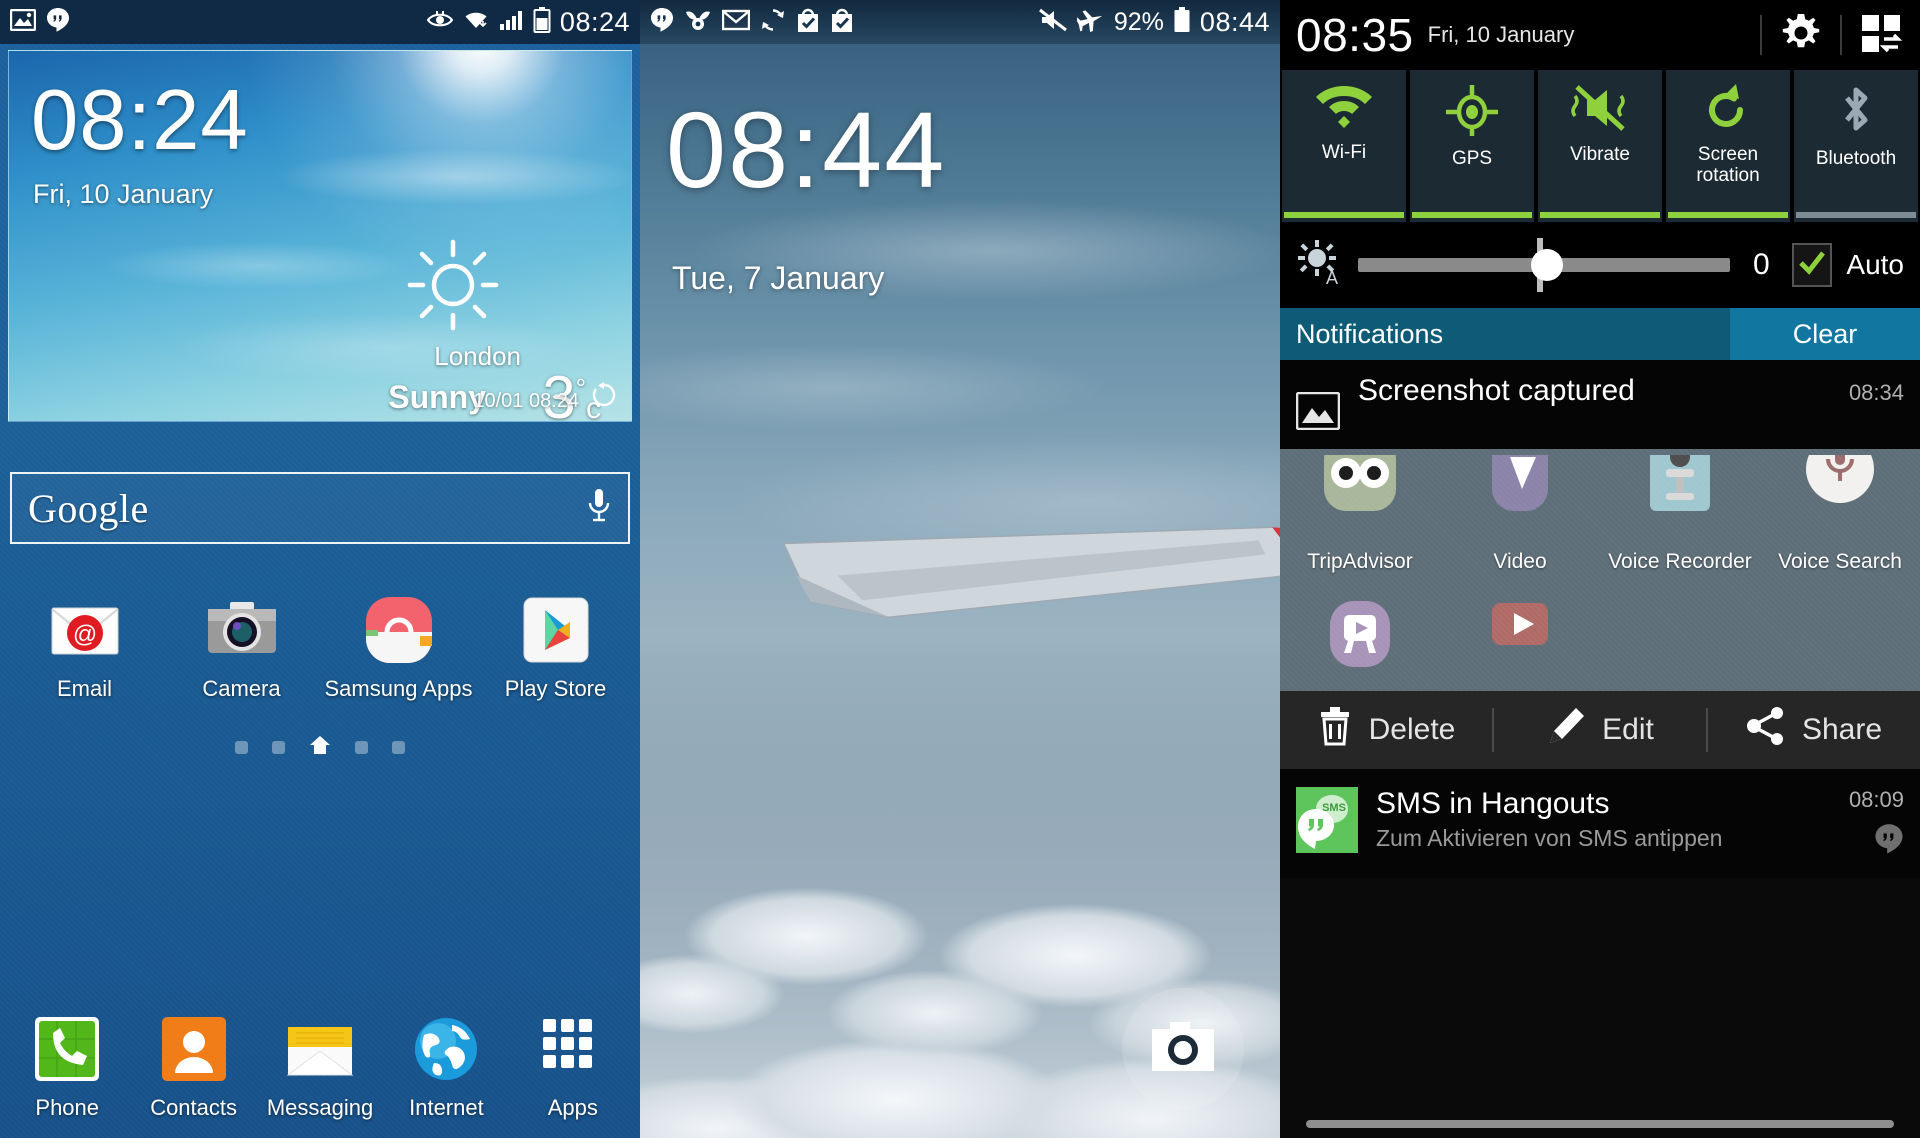 This screenshot has height=1138, width=1920. I want to click on notification-screenshot: Screenshot captured 08:34, so click(1600, 404).